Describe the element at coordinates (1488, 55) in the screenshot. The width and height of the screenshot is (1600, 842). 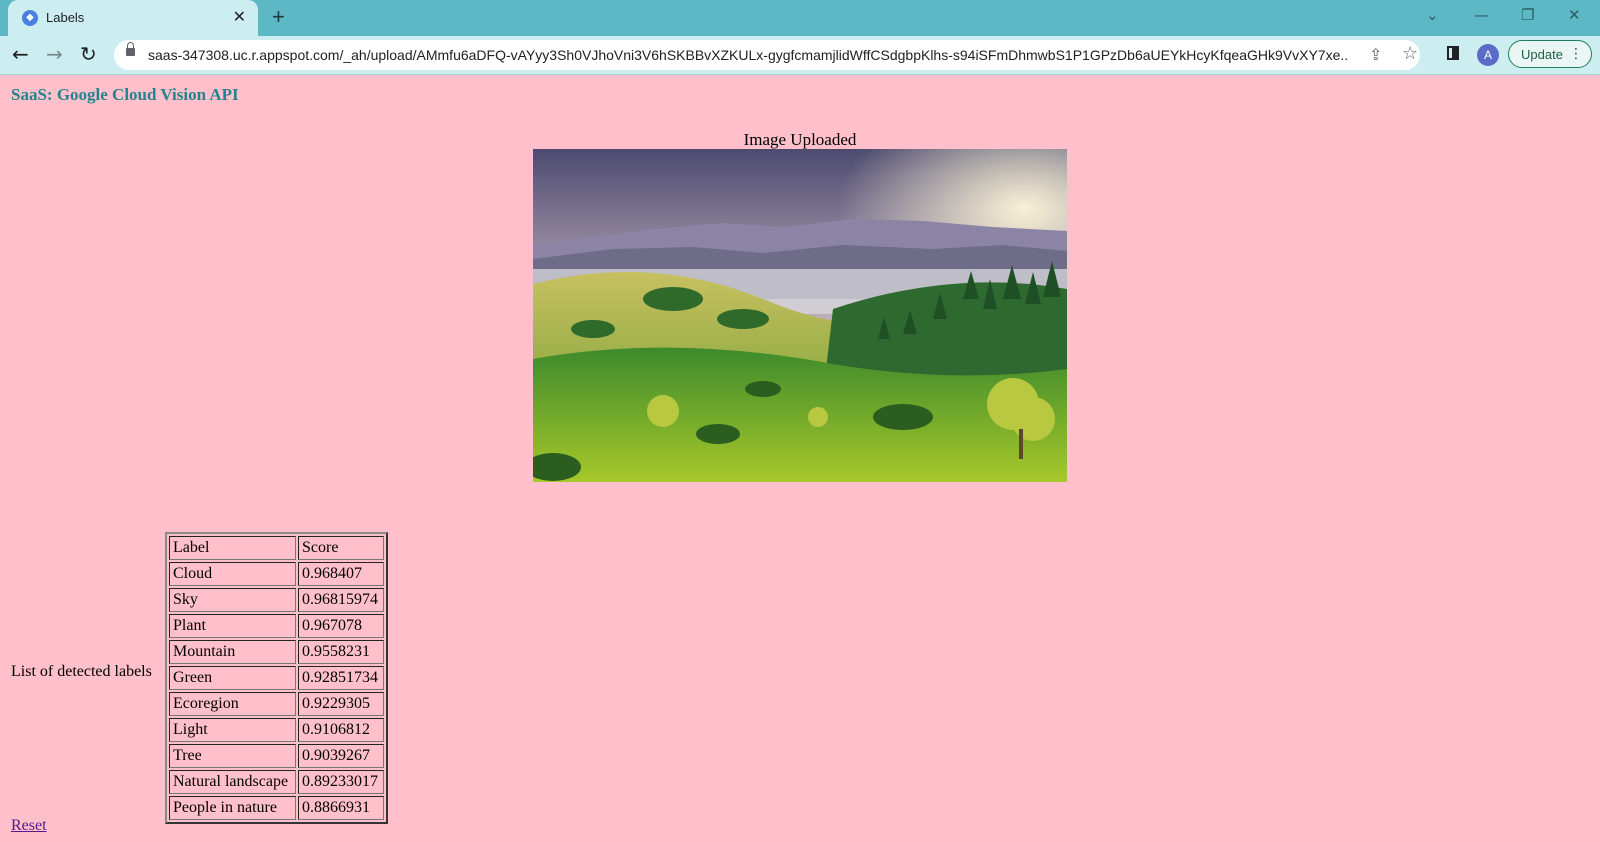
I see `profile-avatar: A` at that location.